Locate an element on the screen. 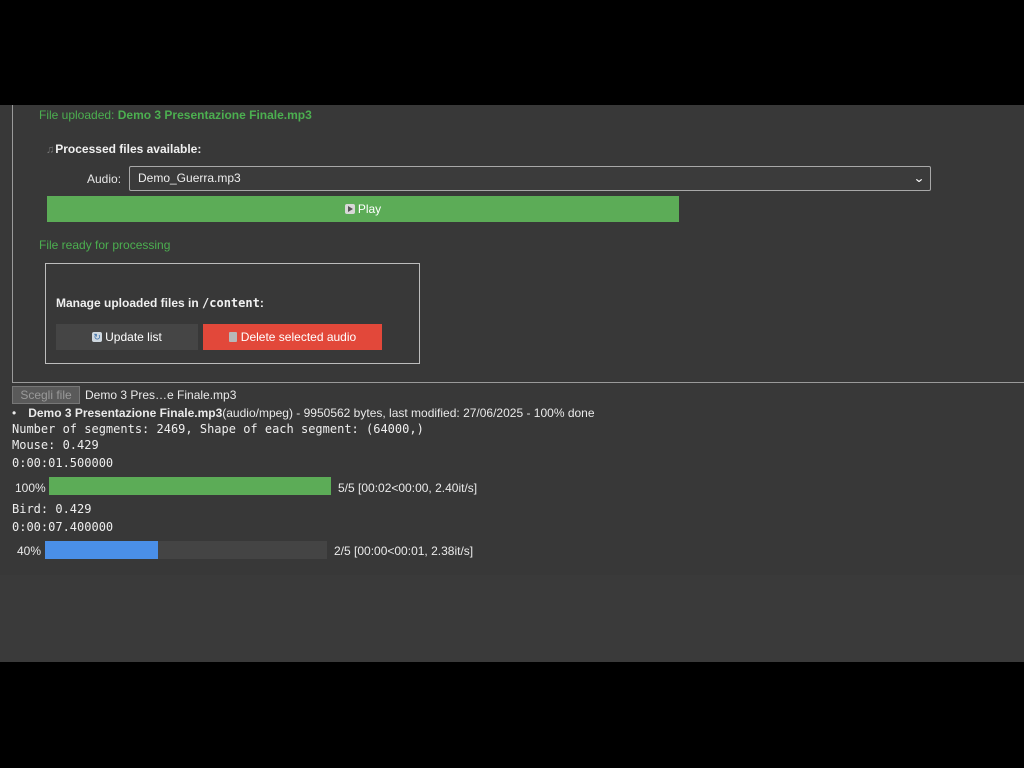 Image resolution: width=1024 pixels, height=768 pixels. progress-info-bird: 2/5 [00:00<00:01, 2.38it/s] is located at coordinates (404, 551).